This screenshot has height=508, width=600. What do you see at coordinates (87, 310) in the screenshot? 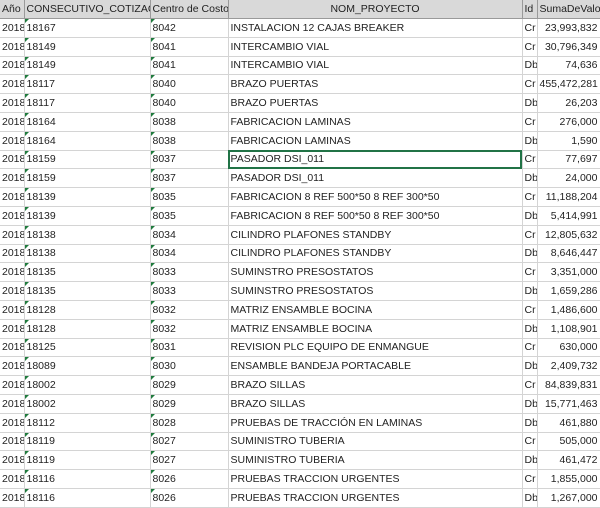
I see `consecutivo-cell: 18128` at bounding box center [87, 310].